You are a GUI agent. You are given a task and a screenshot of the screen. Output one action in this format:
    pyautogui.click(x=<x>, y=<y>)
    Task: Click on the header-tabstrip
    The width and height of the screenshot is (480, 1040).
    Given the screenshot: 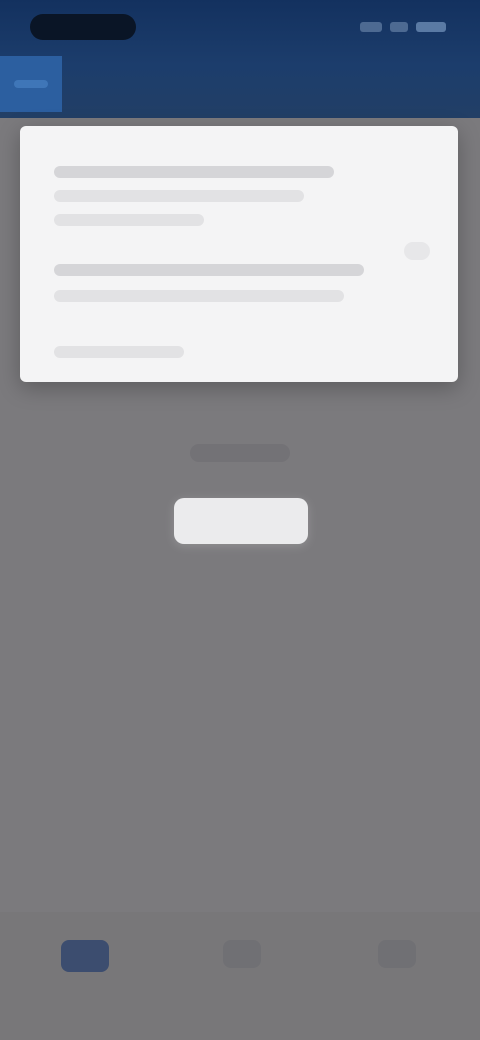 What is the action you would take?
    pyautogui.click(x=240, y=84)
    